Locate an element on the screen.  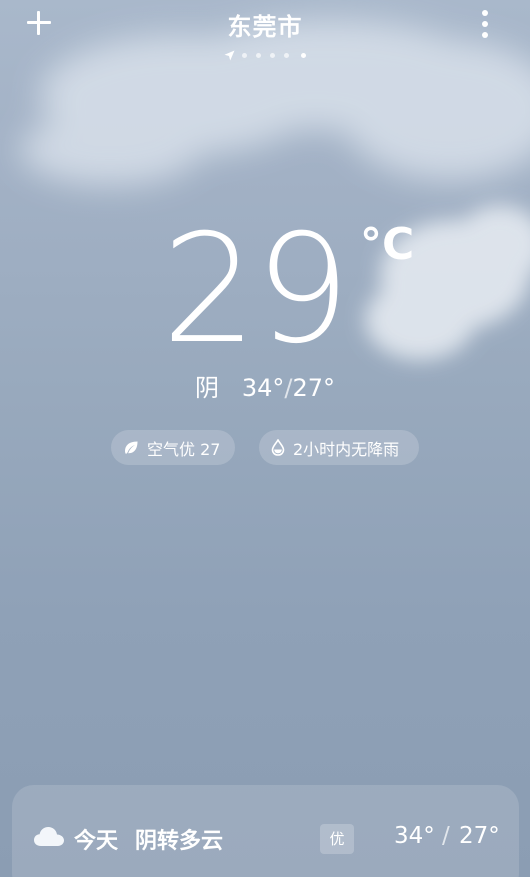
today-low-temp: 27° is located at coordinates (479, 836).